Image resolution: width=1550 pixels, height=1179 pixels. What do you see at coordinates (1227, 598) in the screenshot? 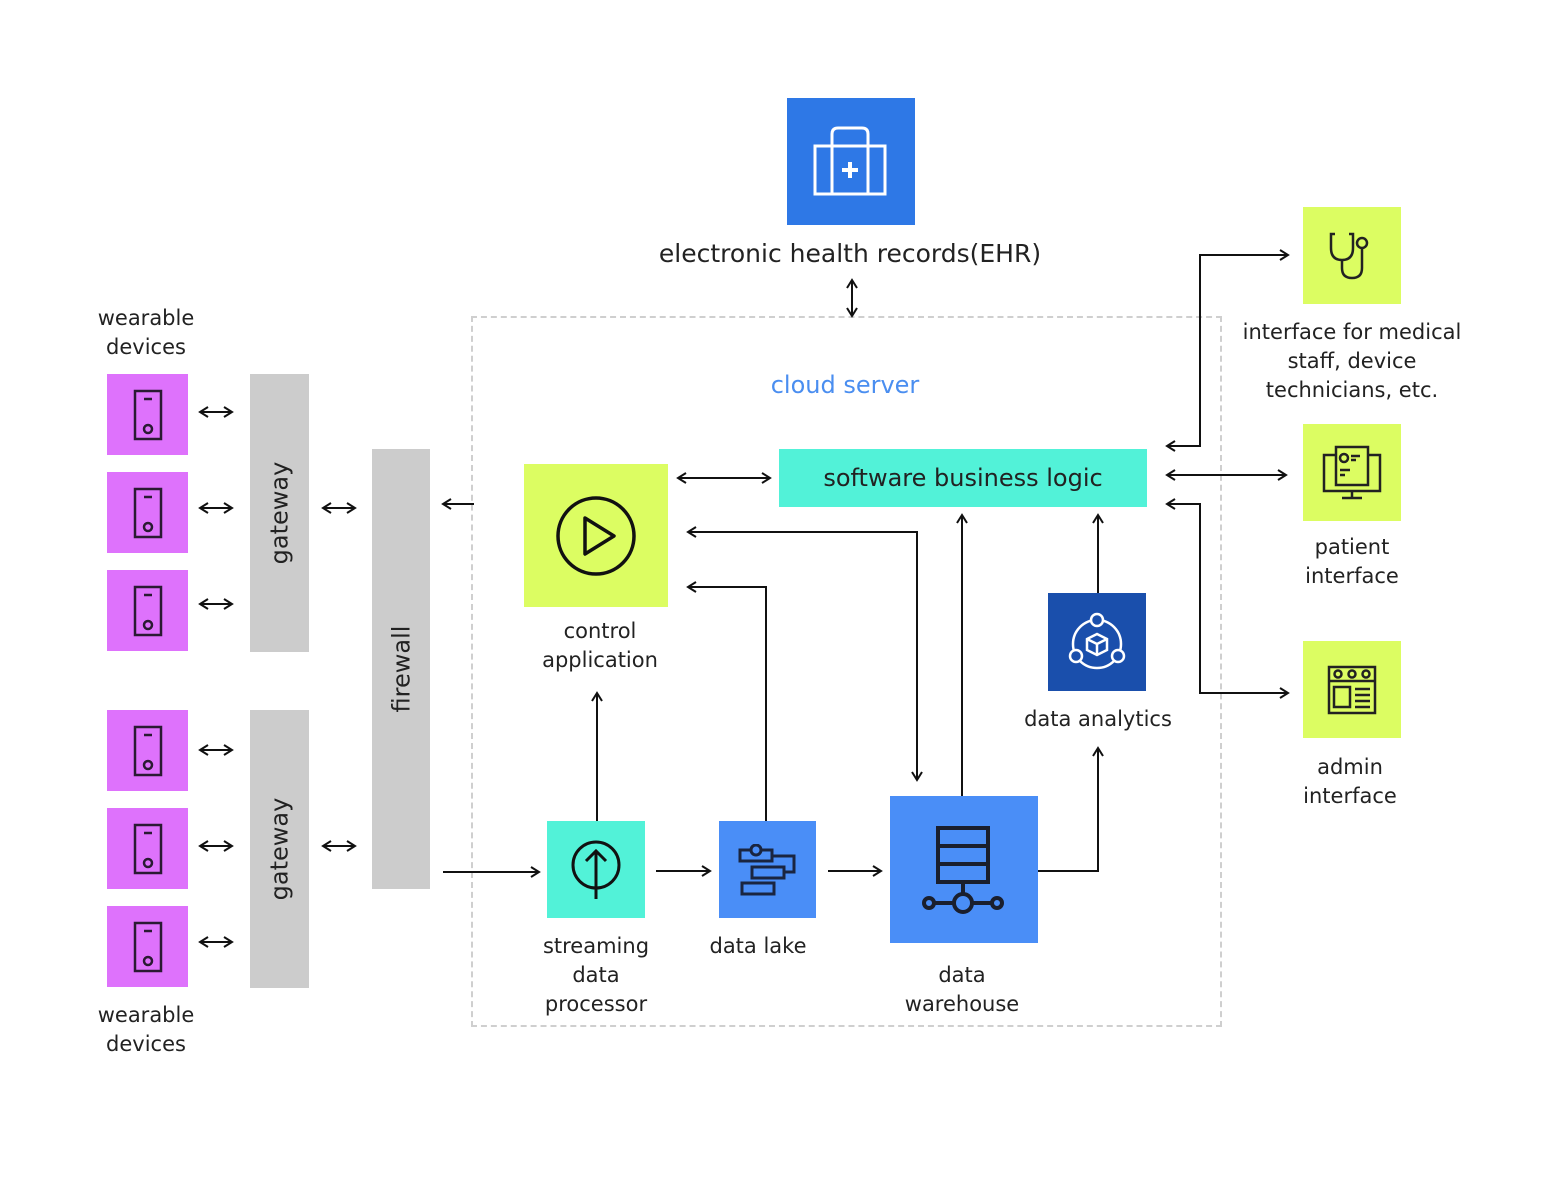
I see `logic-admin-arrow` at bounding box center [1227, 598].